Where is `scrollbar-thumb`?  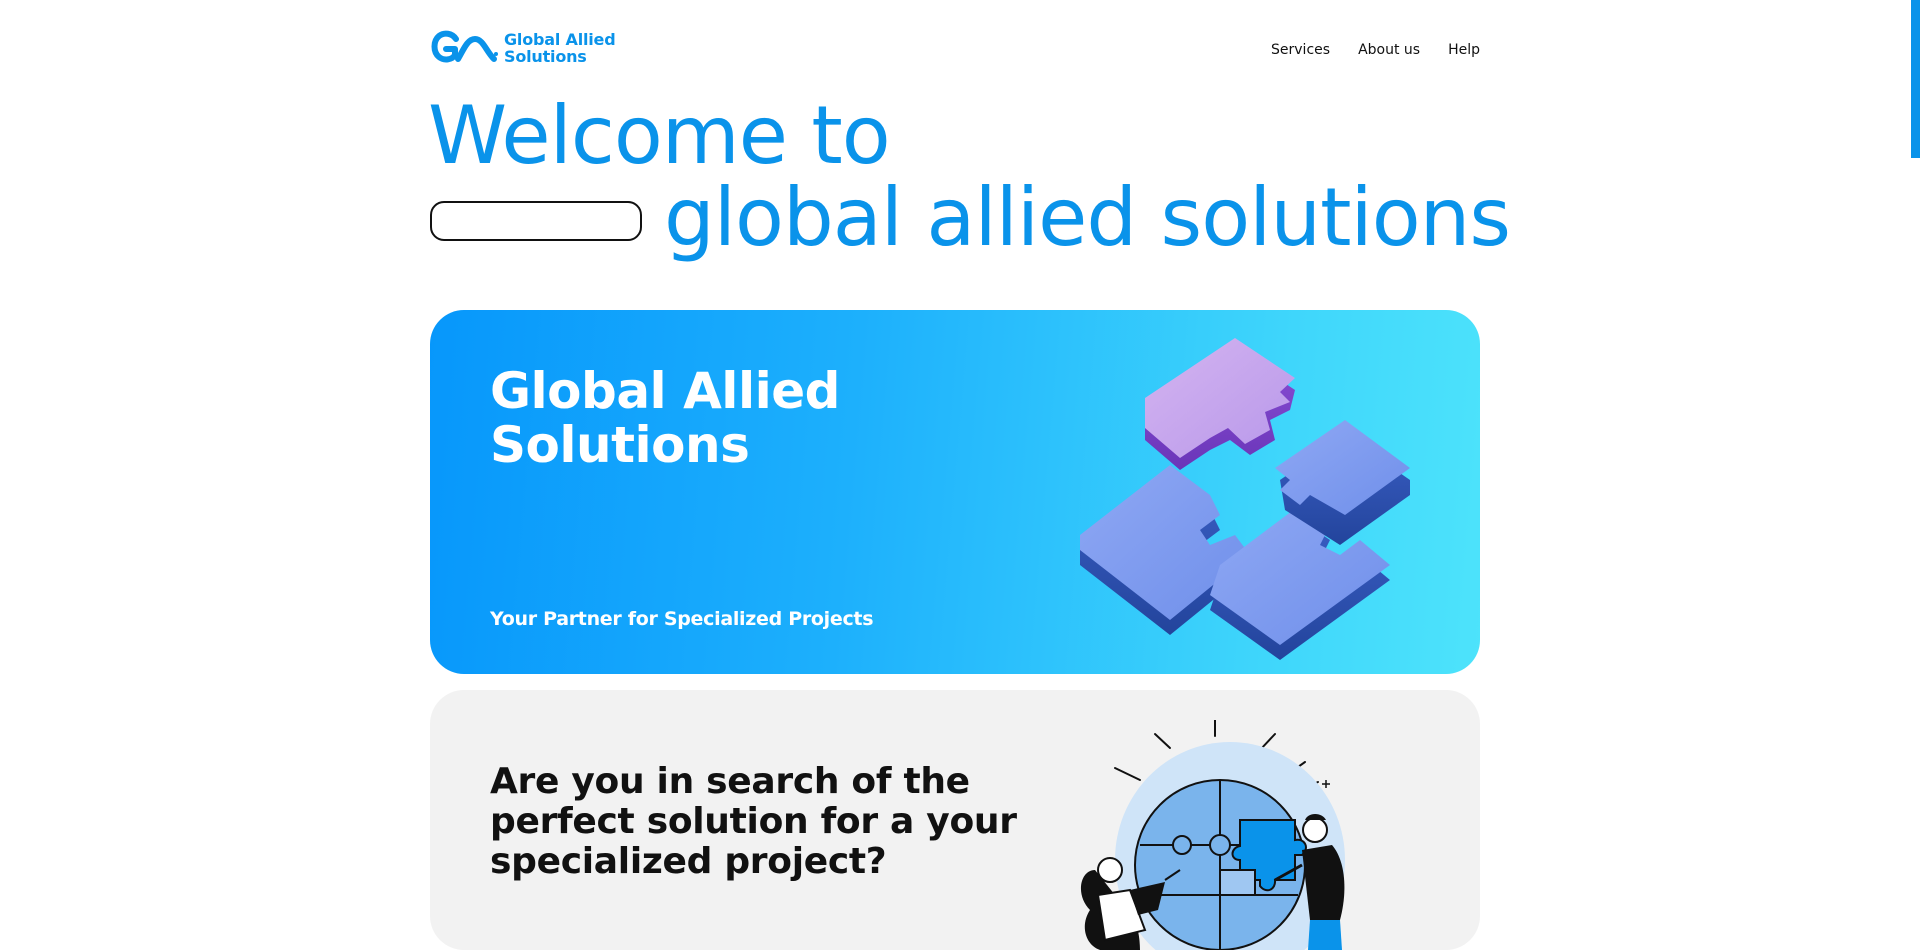
scrollbar-thumb is located at coordinates (1915, 79).